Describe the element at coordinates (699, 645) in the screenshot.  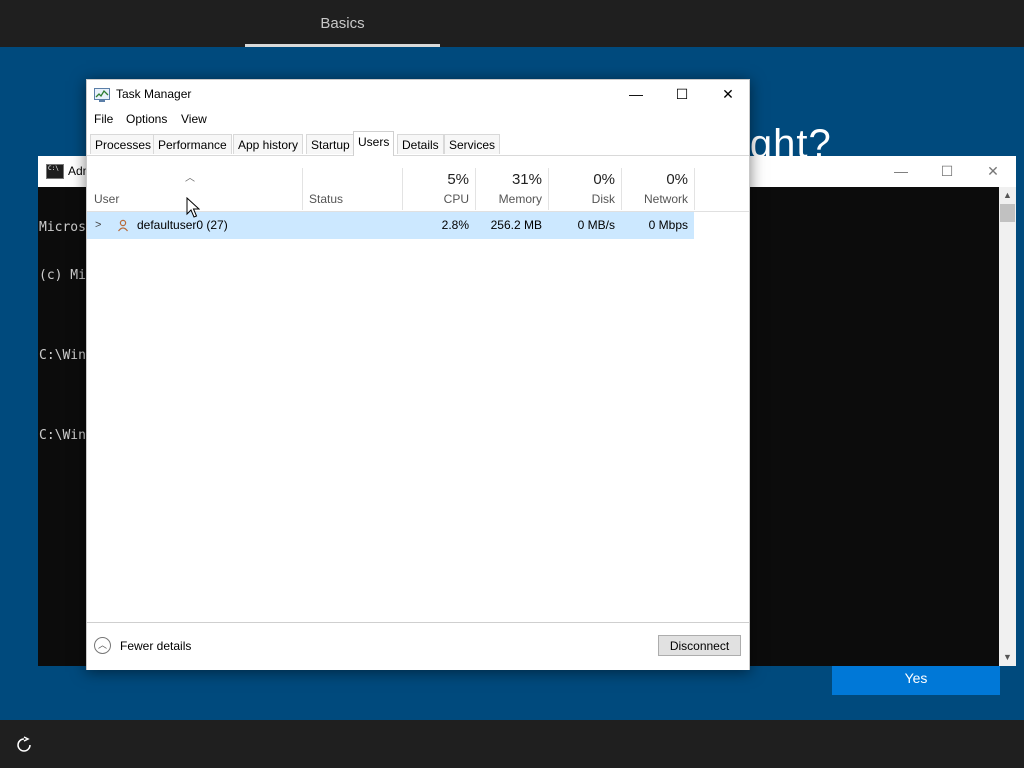
I see `disconnect-button: Disconnect` at that location.